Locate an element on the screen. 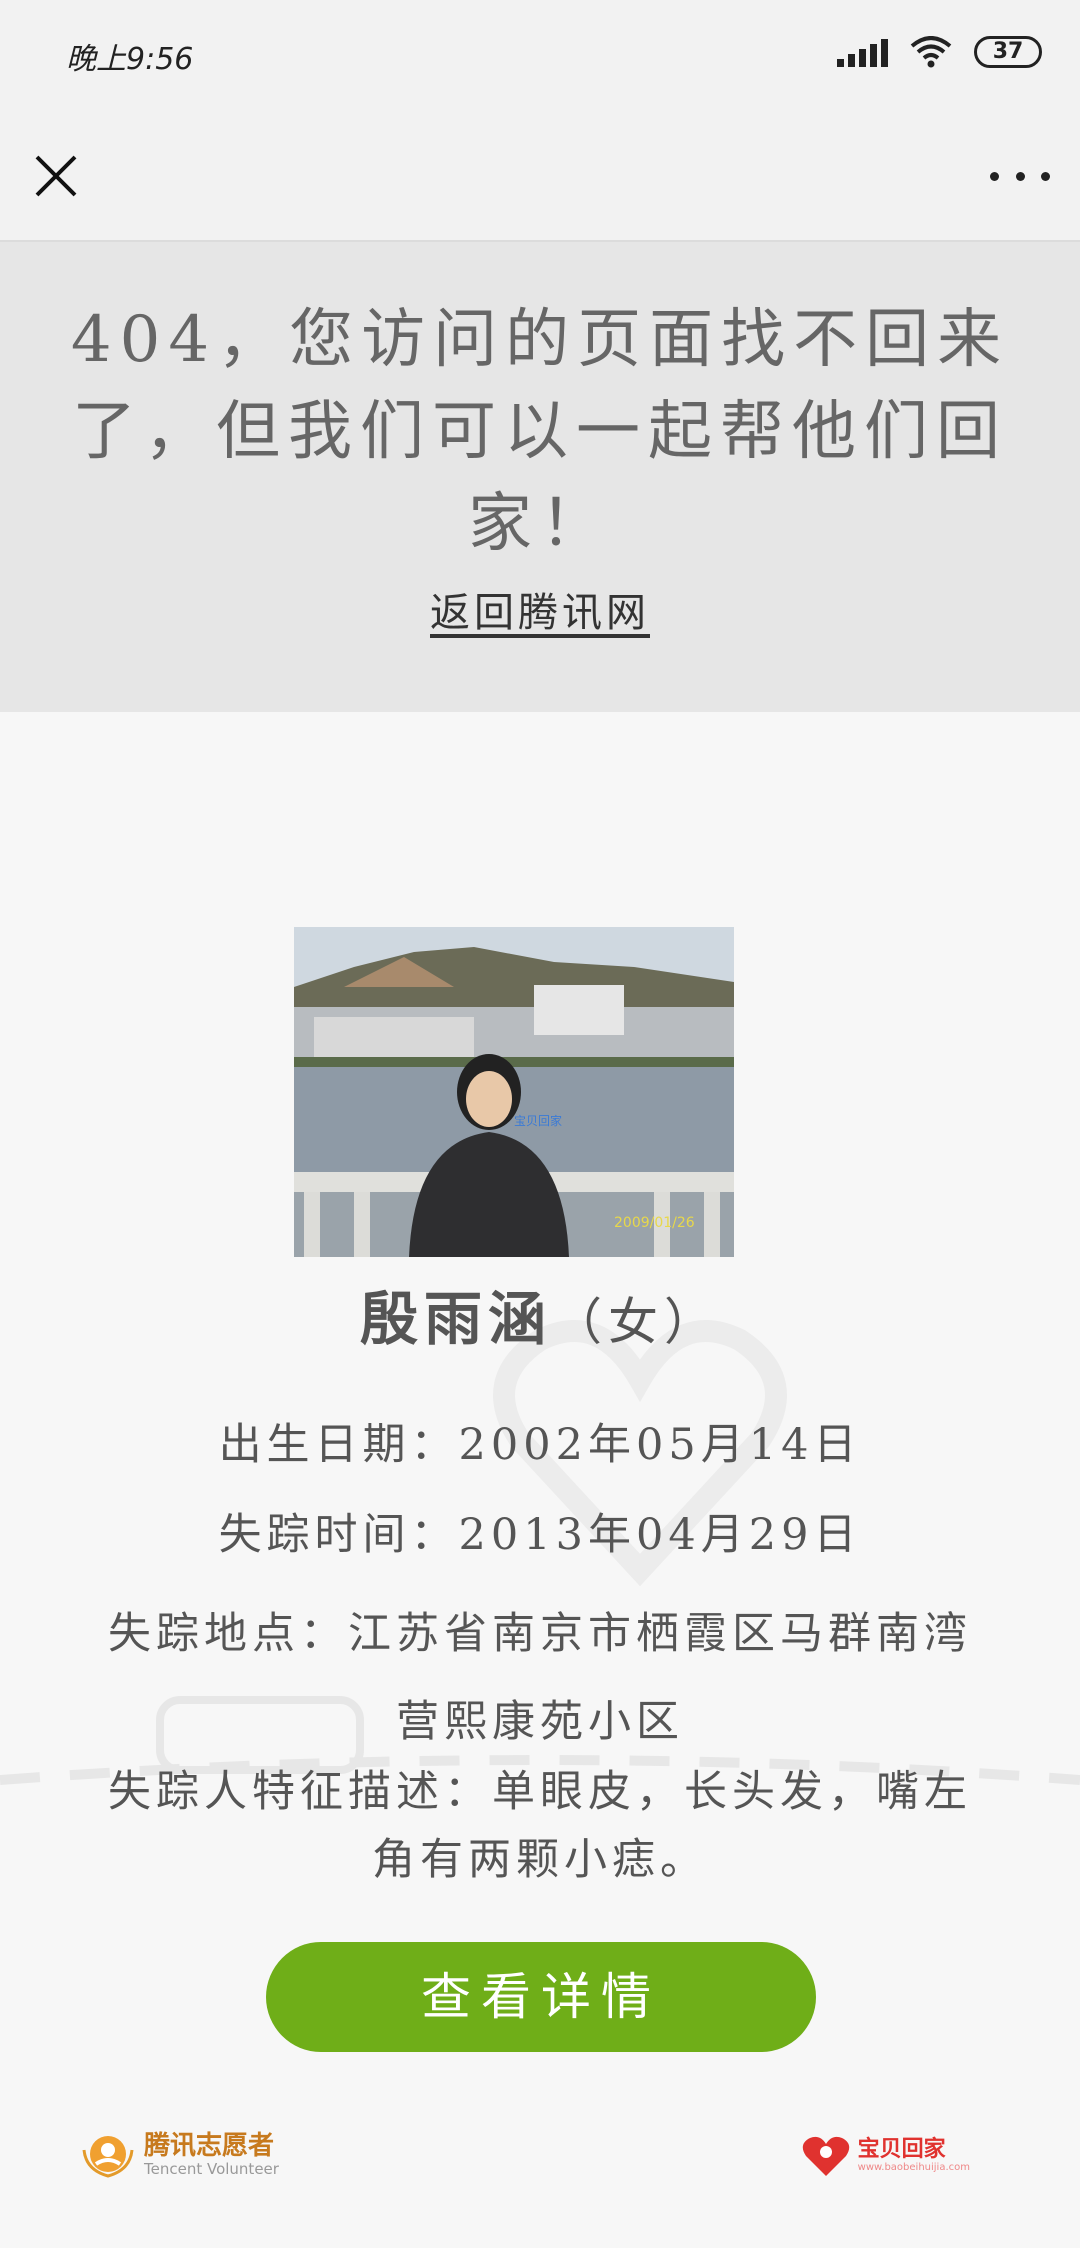 This screenshot has height=2248, width=1080. nav-bar is located at coordinates (540, 176).